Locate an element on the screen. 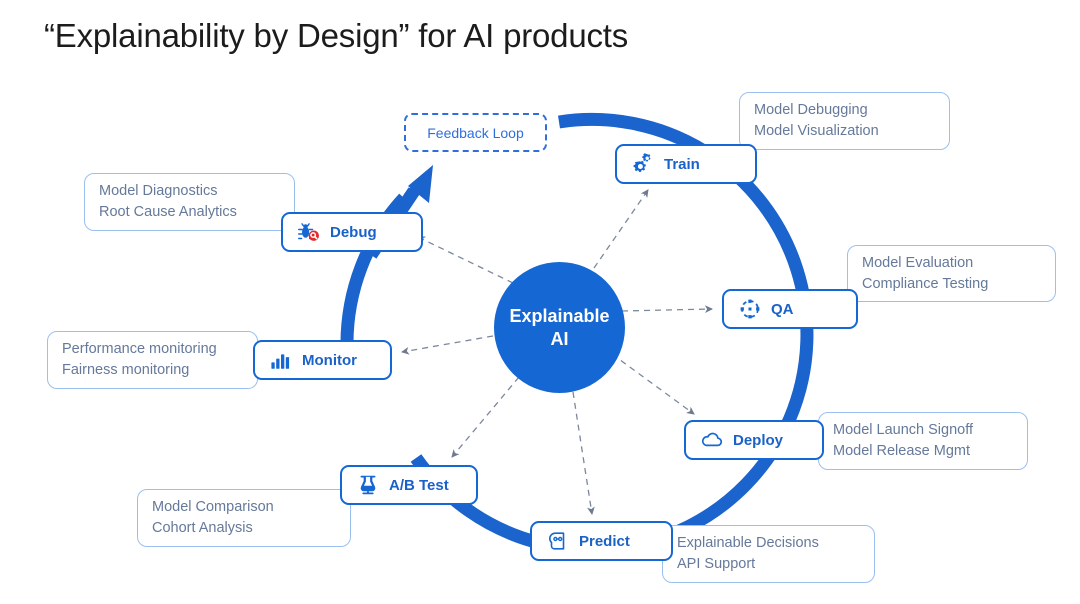 The width and height of the screenshot is (1080, 604). hub-line-1: Explainable is located at coordinates (559, 316).